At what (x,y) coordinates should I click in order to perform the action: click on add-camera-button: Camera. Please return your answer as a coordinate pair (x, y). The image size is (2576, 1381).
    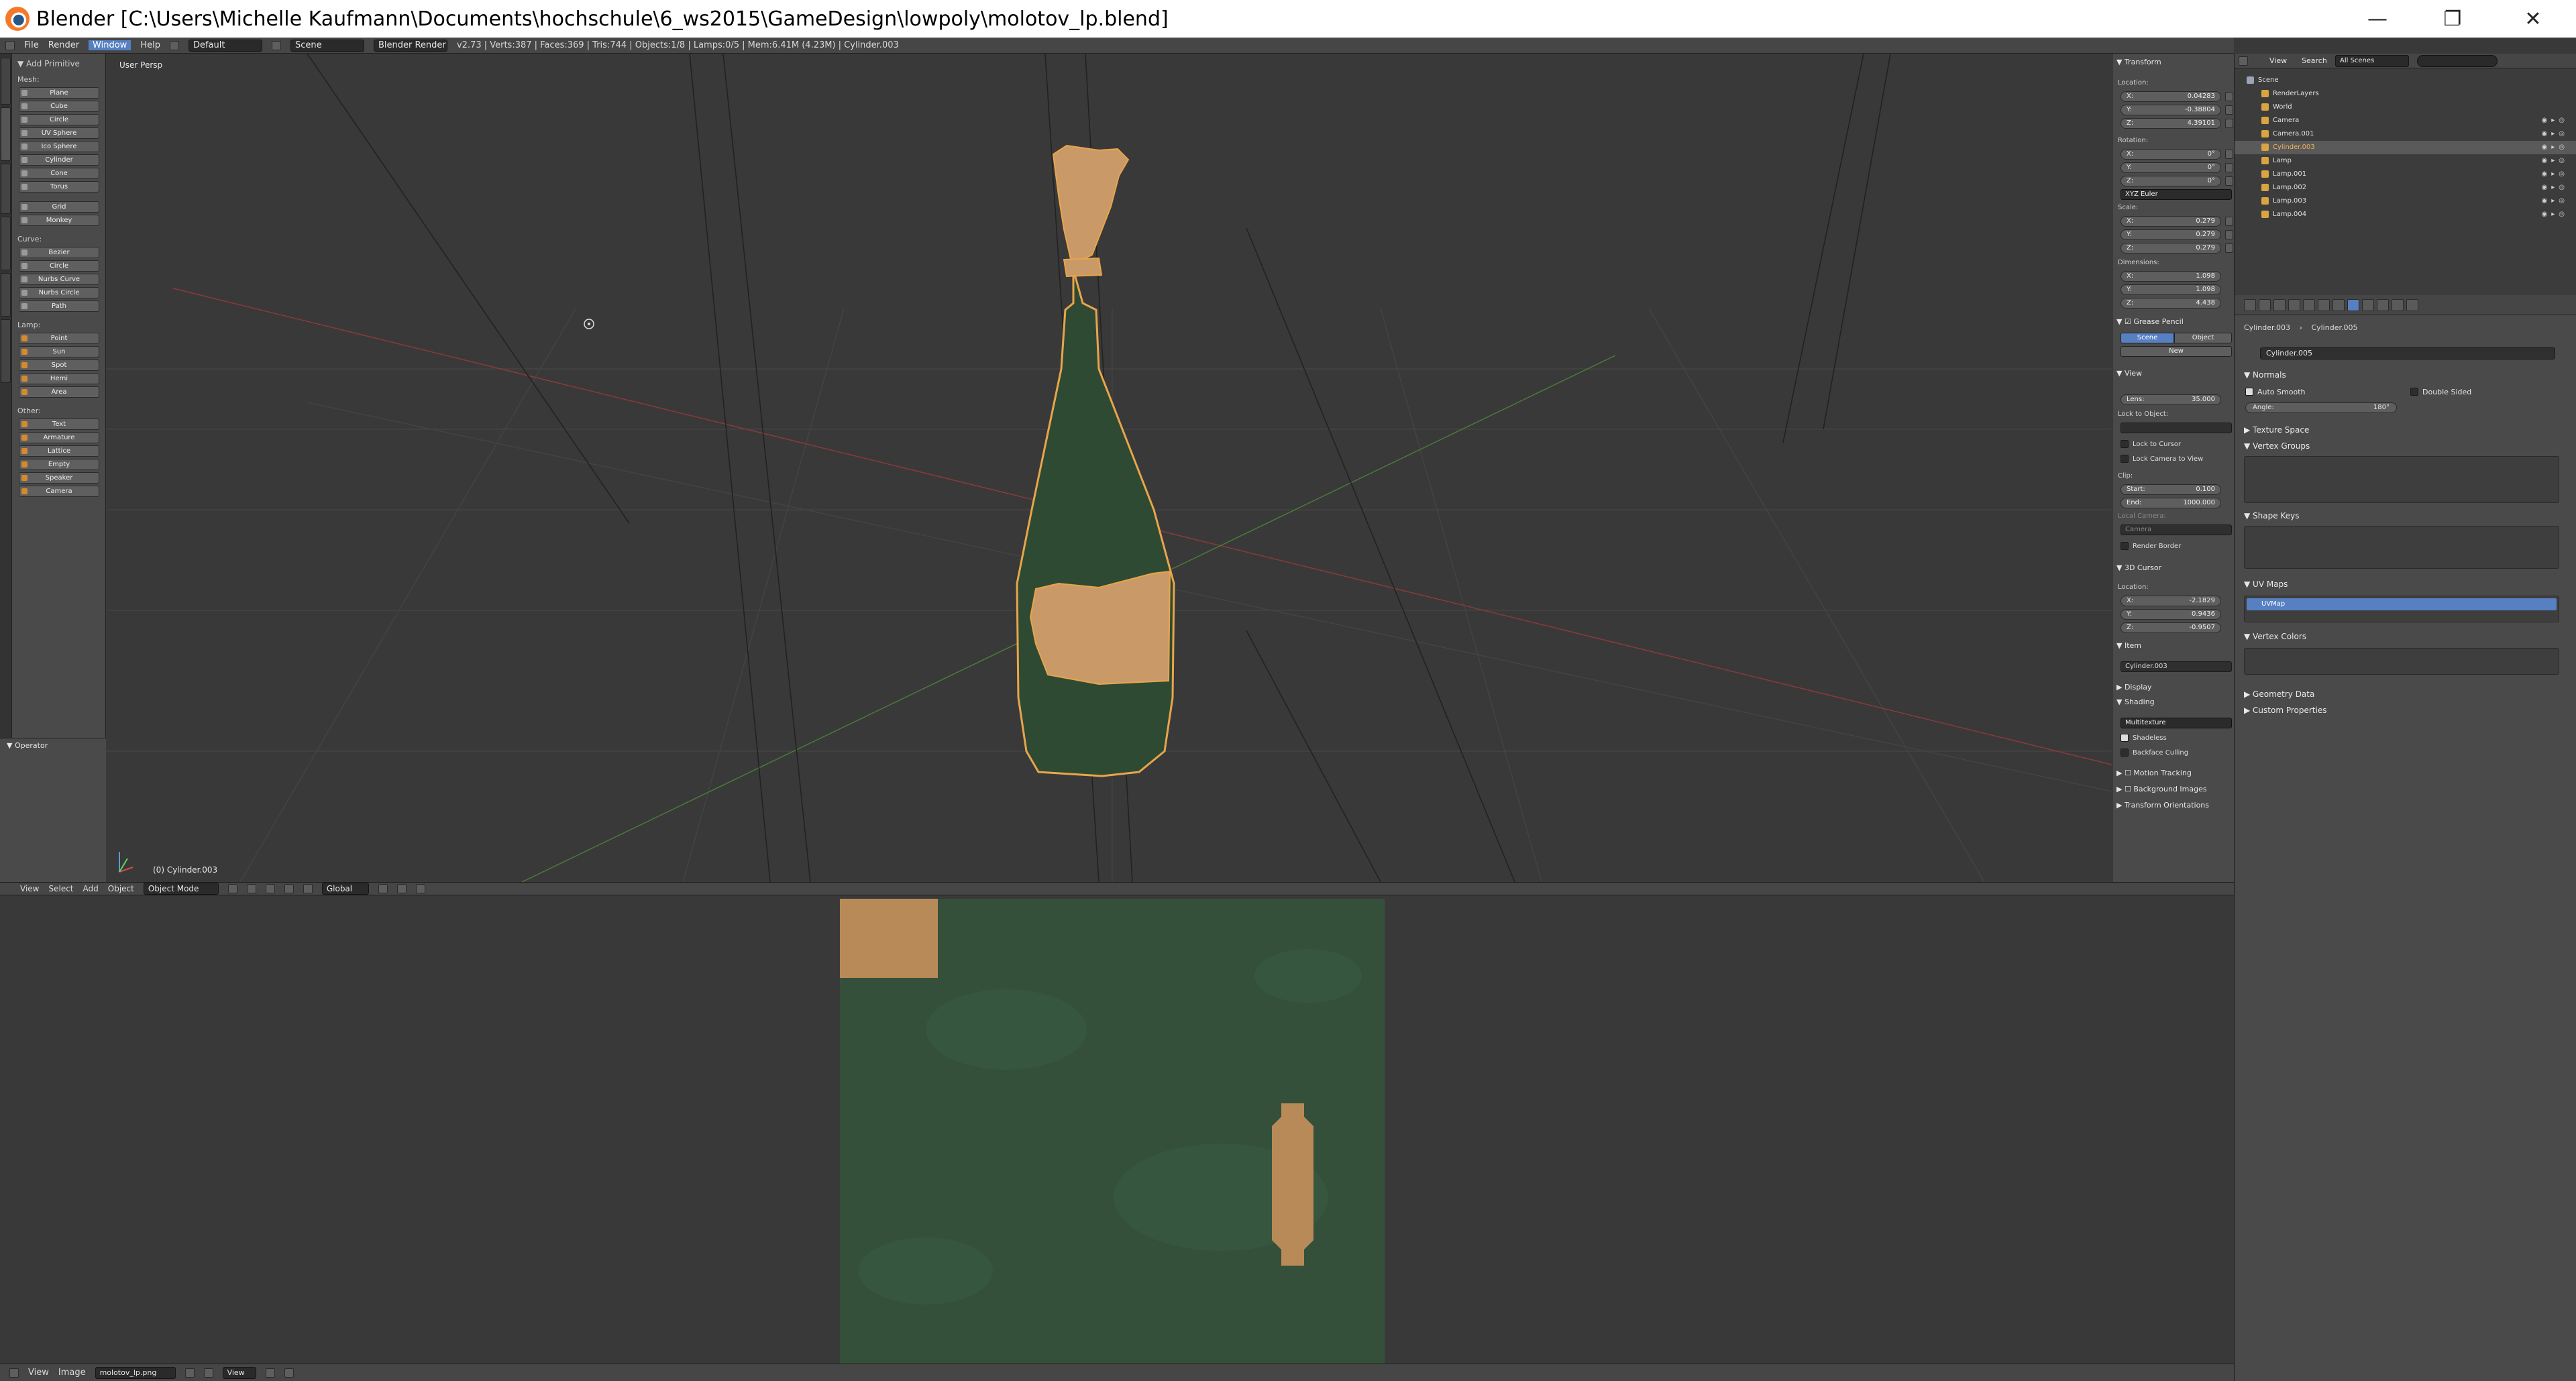
    Looking at the image, I should click on (59, 491).